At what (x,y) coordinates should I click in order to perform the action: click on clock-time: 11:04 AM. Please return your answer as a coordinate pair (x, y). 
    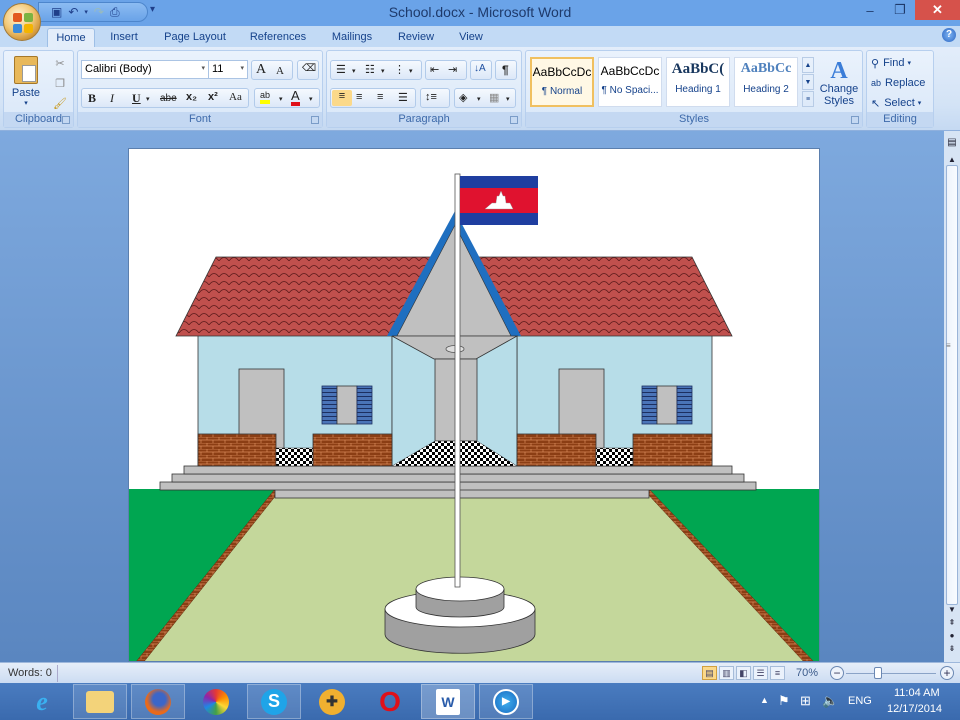
    Looking at the image, I should click on (917, 693).